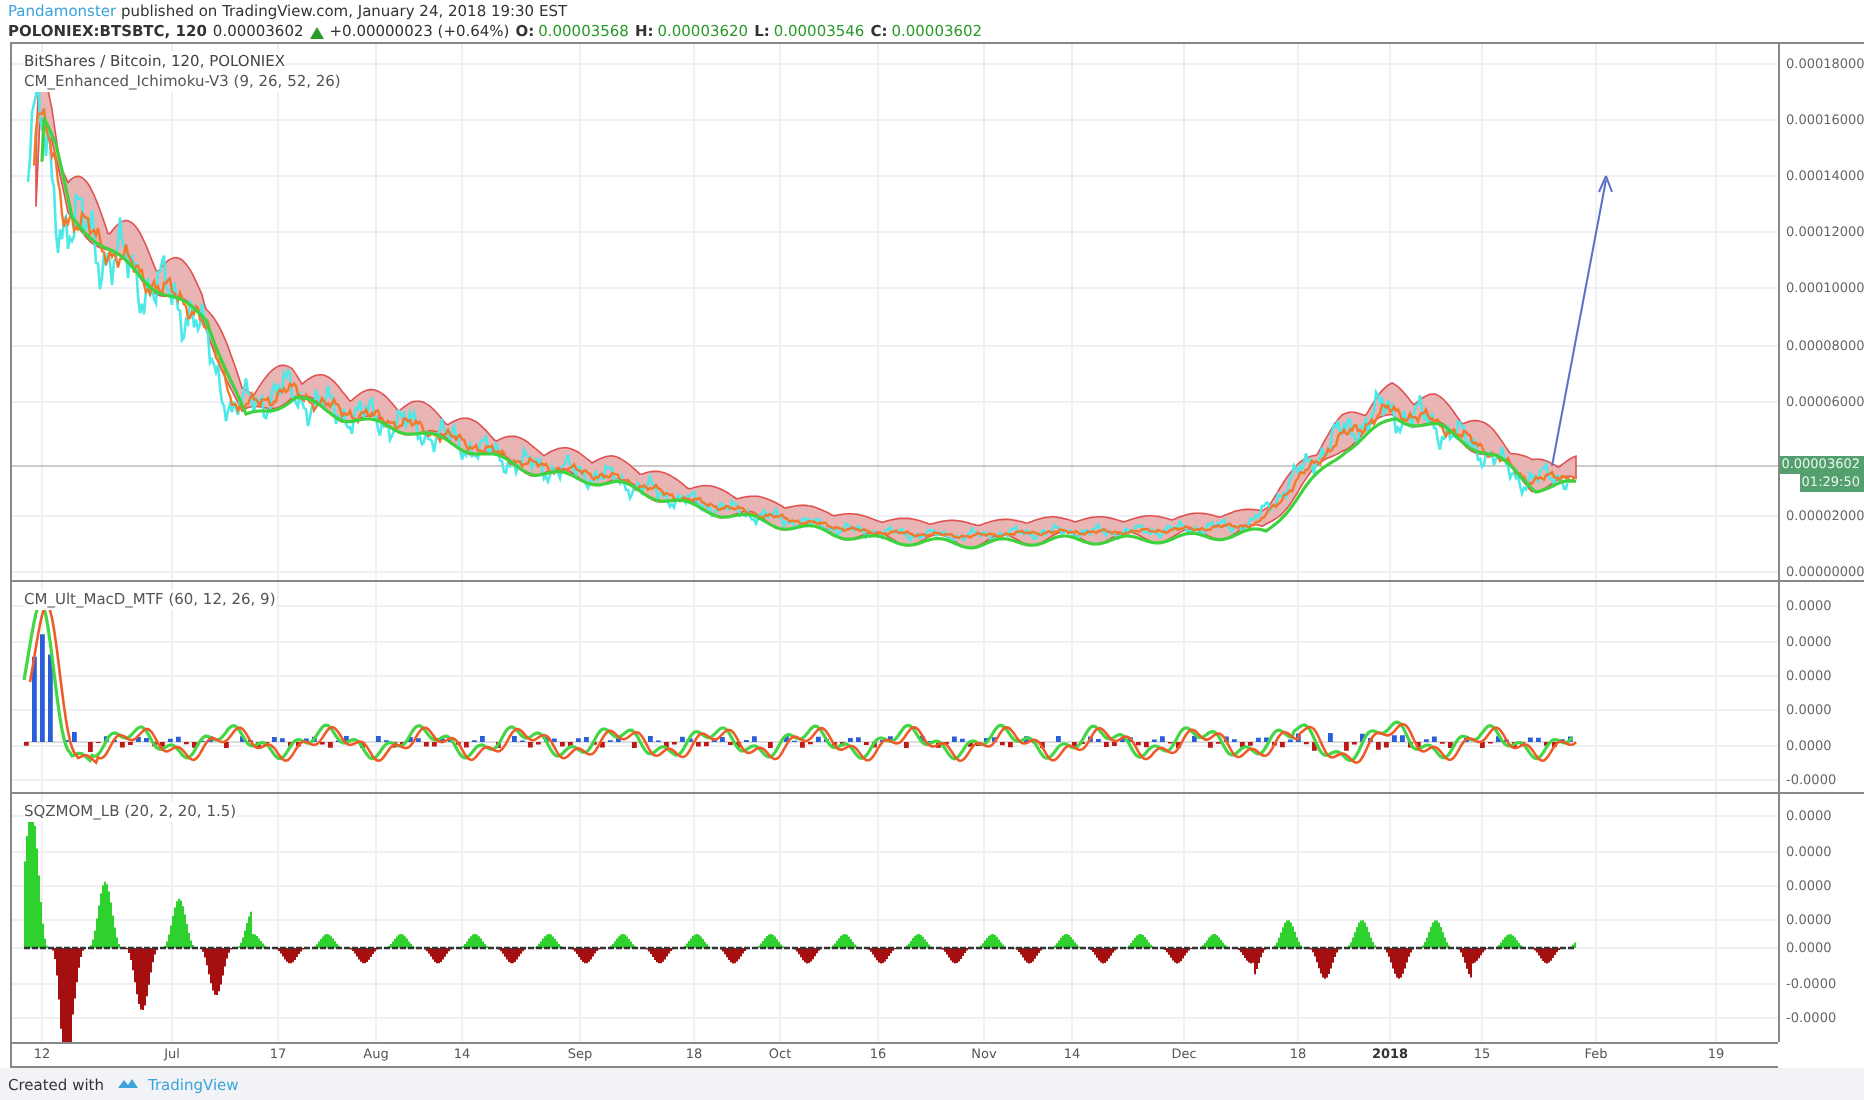 The height and width of the screenshot is (1100, 1864). What do you see at coordinates (316, 32) in the screenshot?
I see `up-triangle-icon` at bounding box center [316, 32].